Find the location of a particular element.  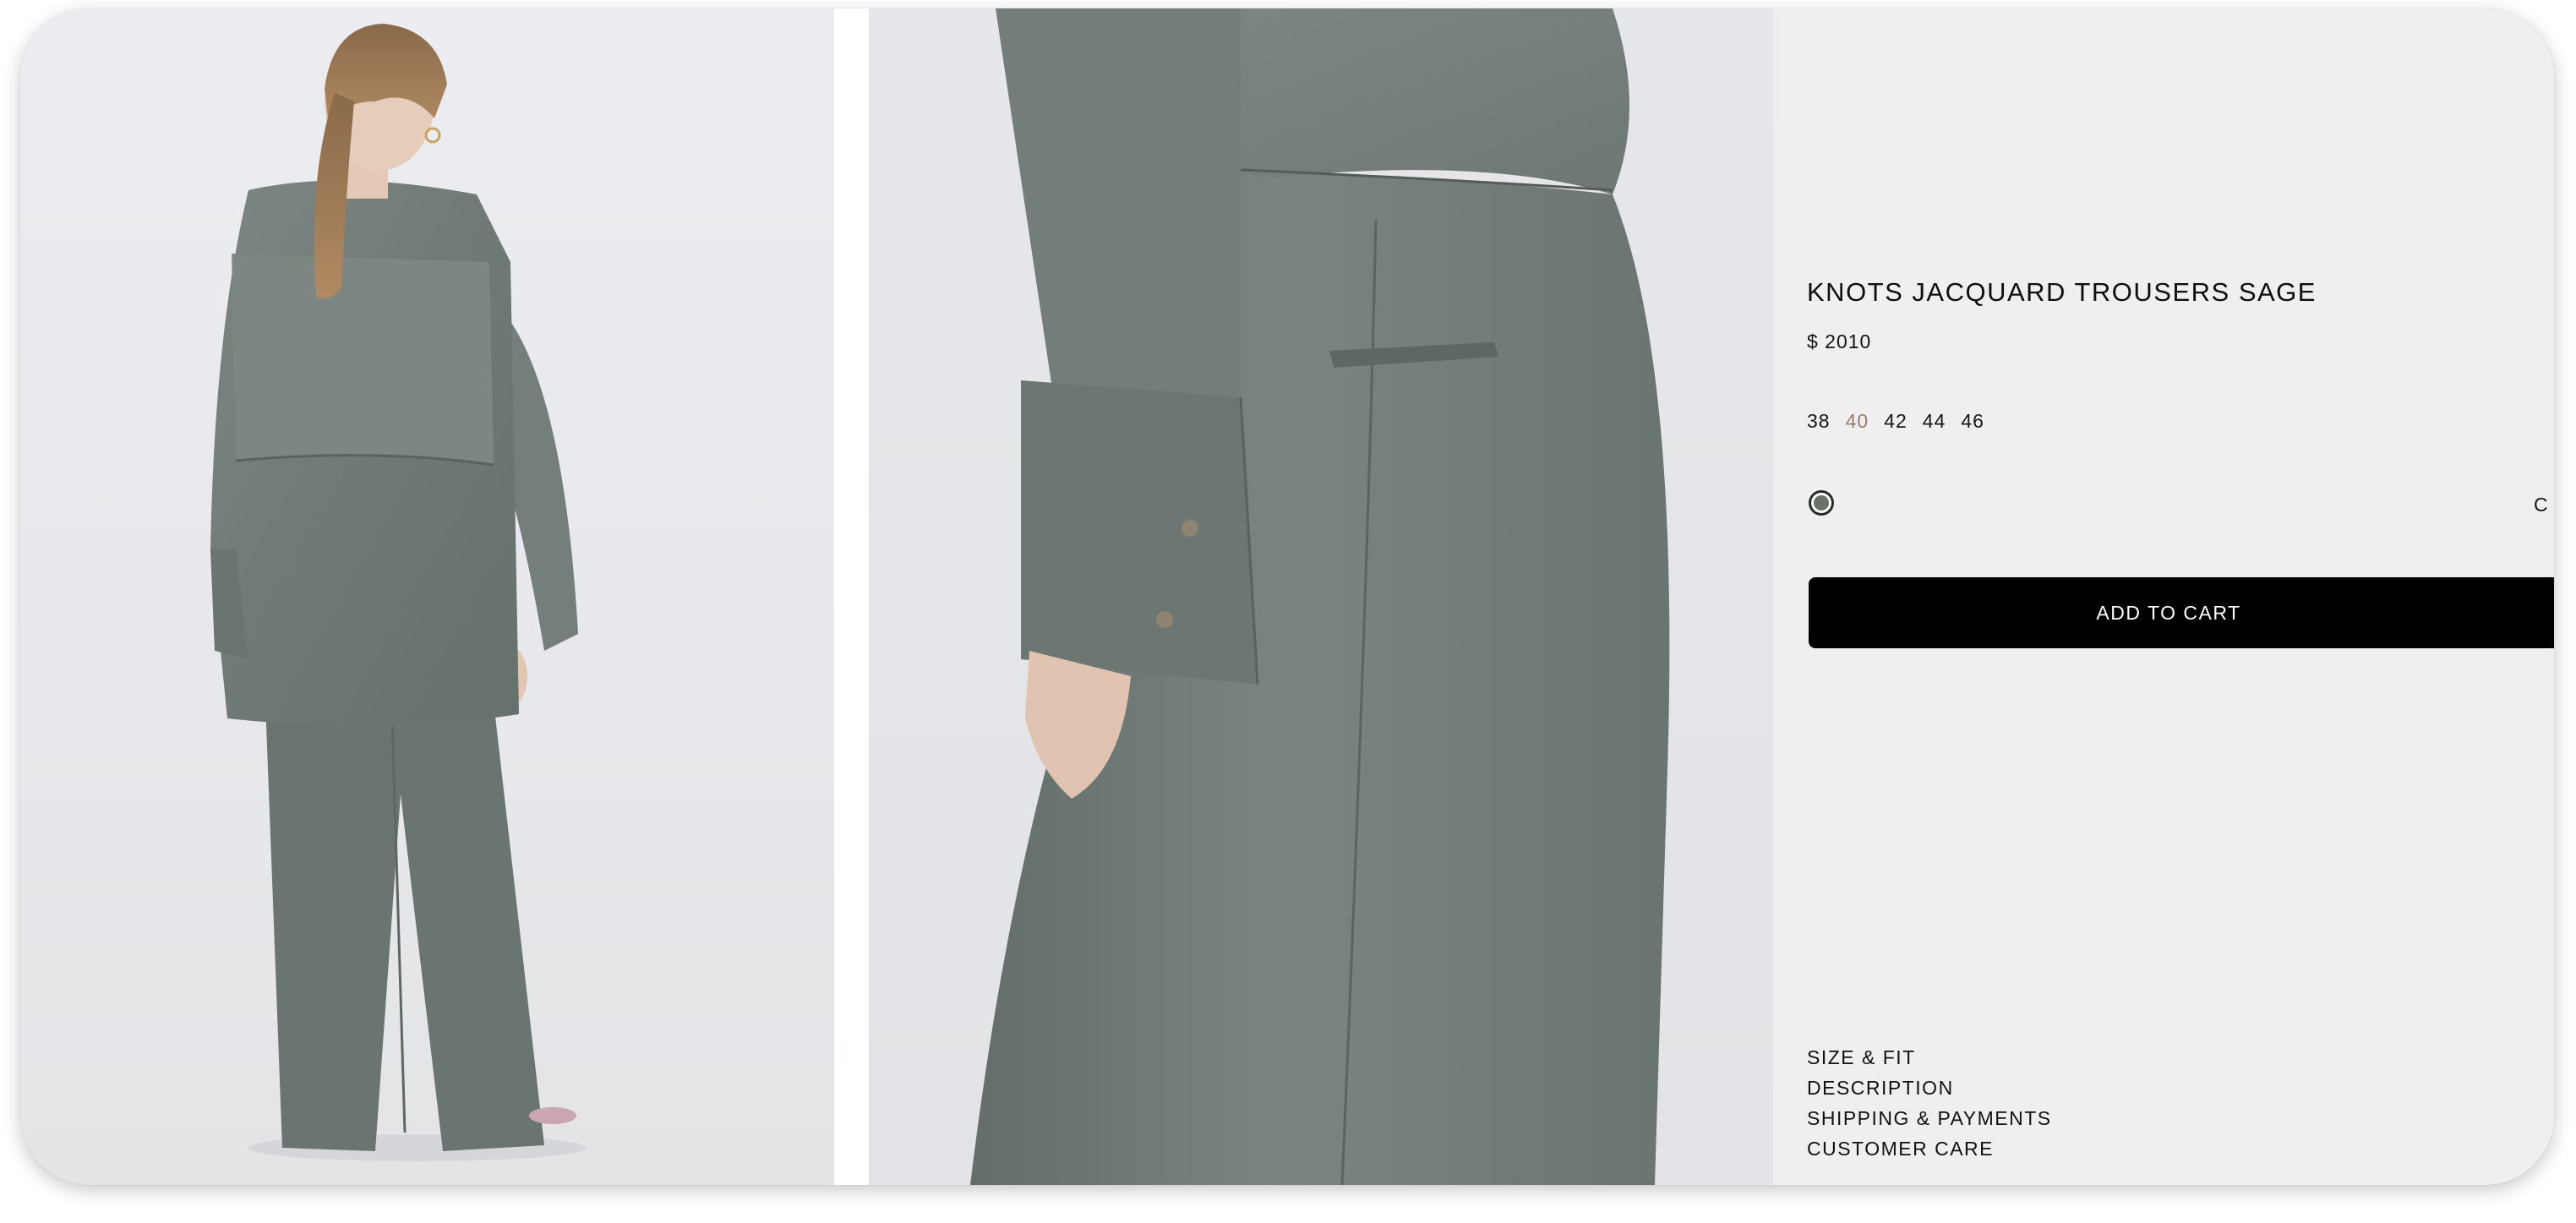

size-selector: 38 40 42 44 46 is located at coordinates (1895, 422).